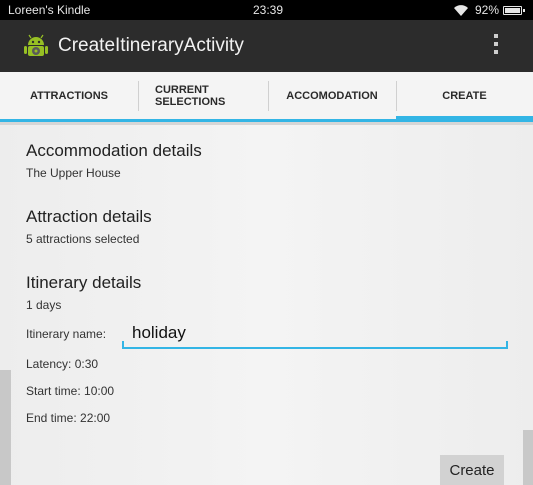 Image resolution: width=533 pixels, height=485 pixels. Describe the element at coordinates (84, 282) in the screenshot. I see `itinerary-heading: Itinerary details` at that location.